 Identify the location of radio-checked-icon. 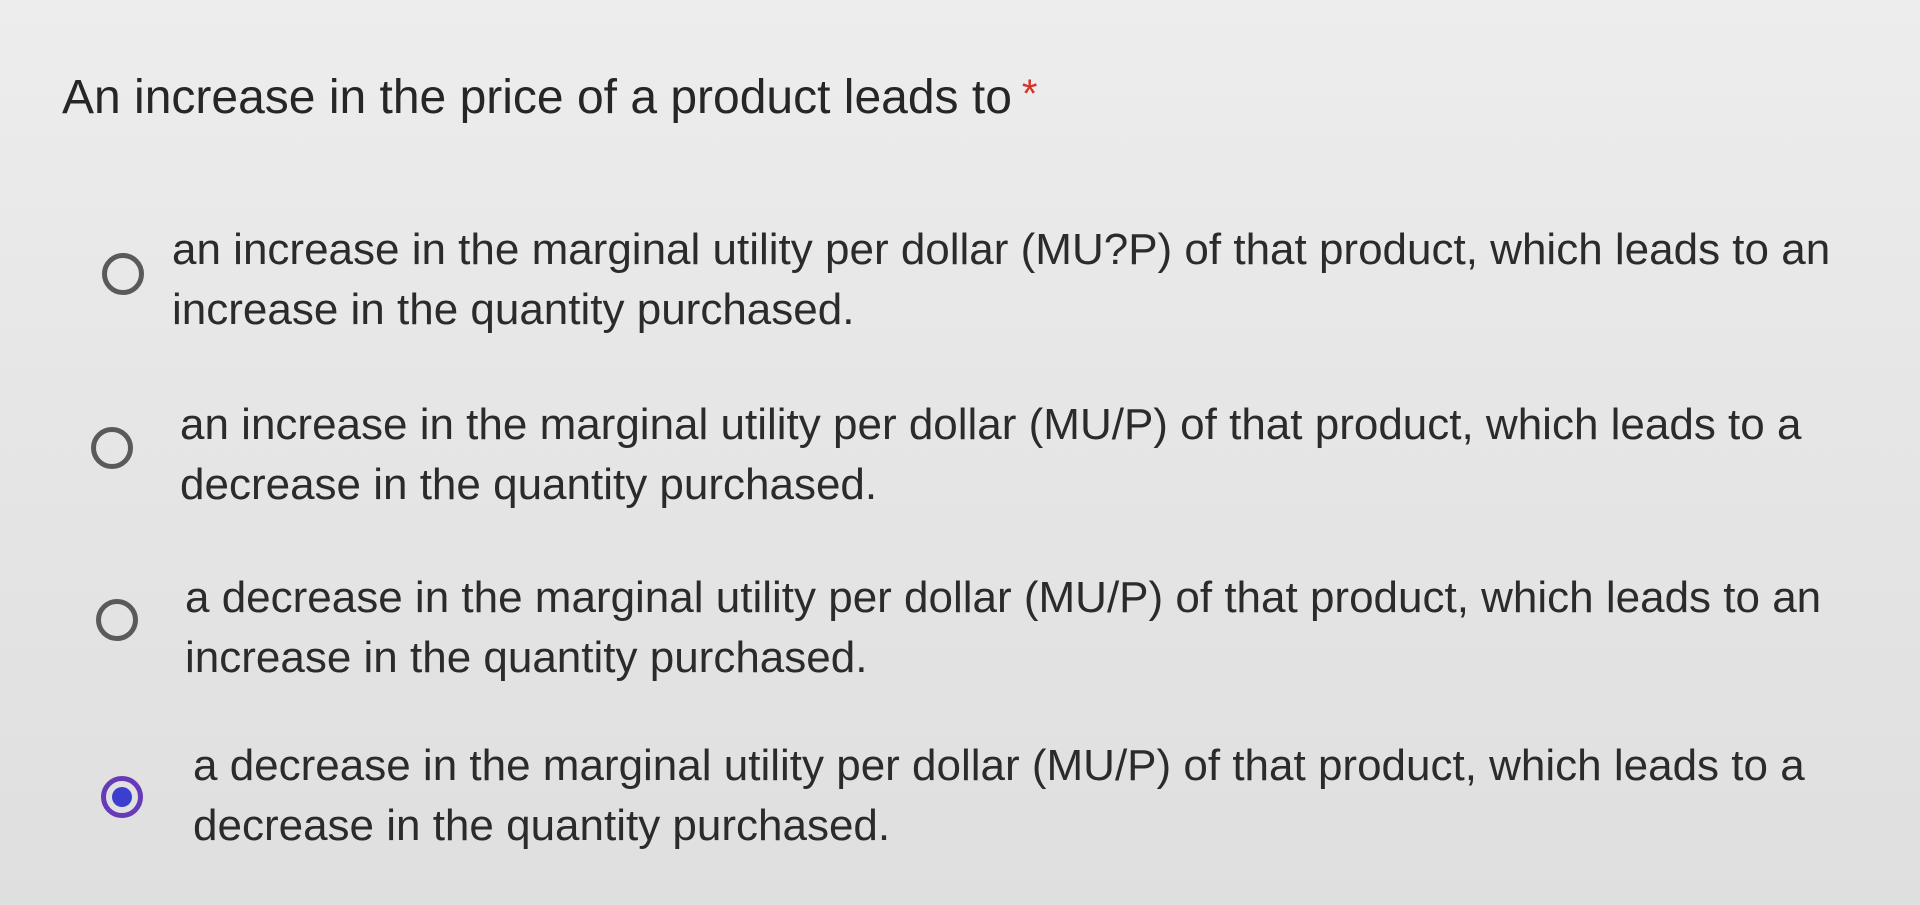
(122, 797).